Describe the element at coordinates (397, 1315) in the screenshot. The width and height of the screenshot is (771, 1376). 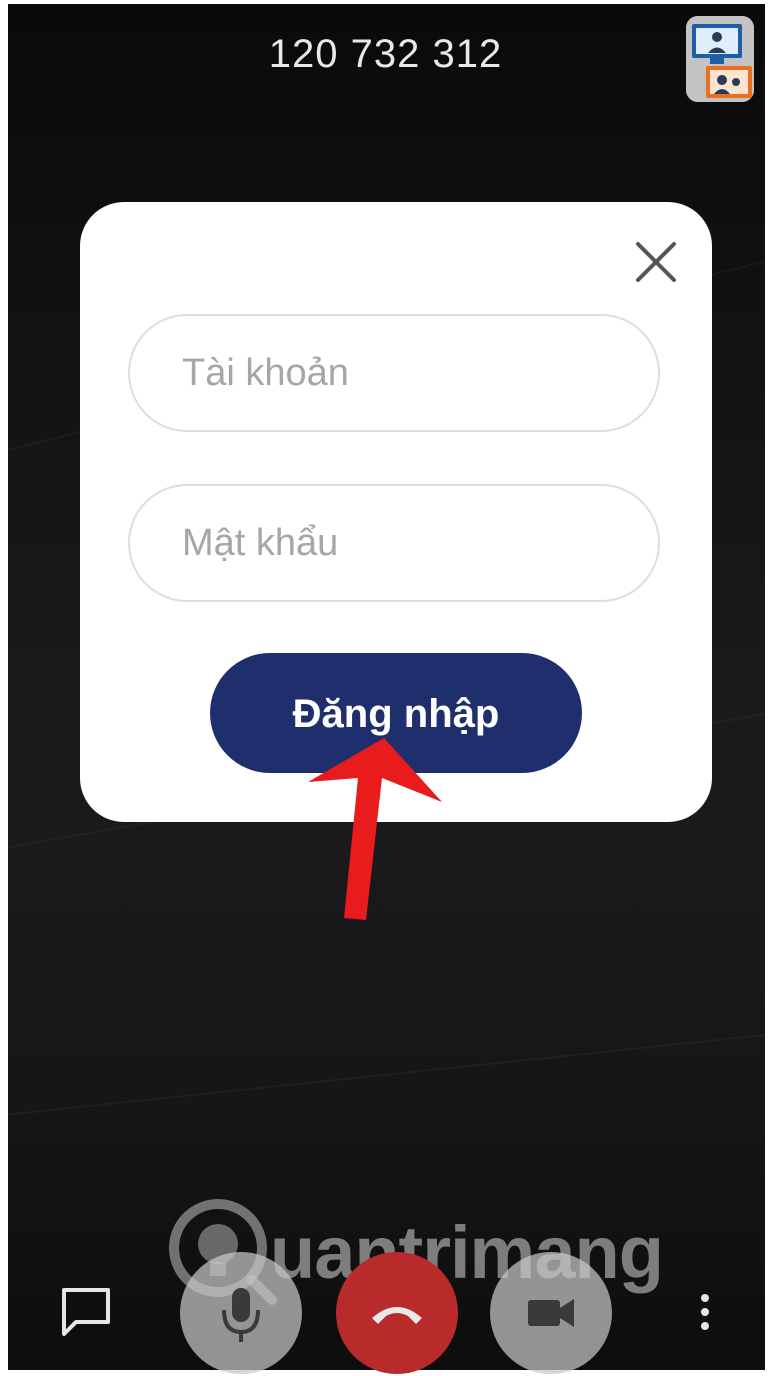
I see `phone-hangup-icon` at that location.